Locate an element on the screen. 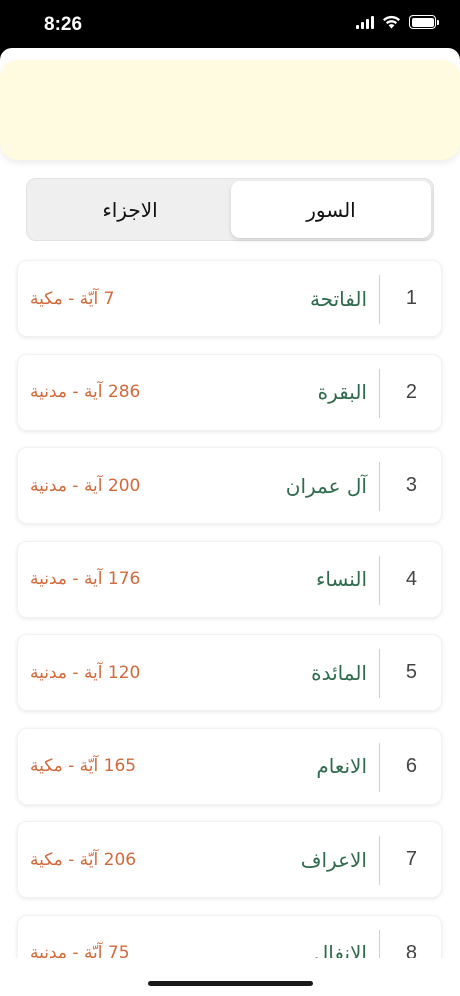 This screenshot has height=996, width=460. surah-name: الانعام is located at coordinates (341, 766).